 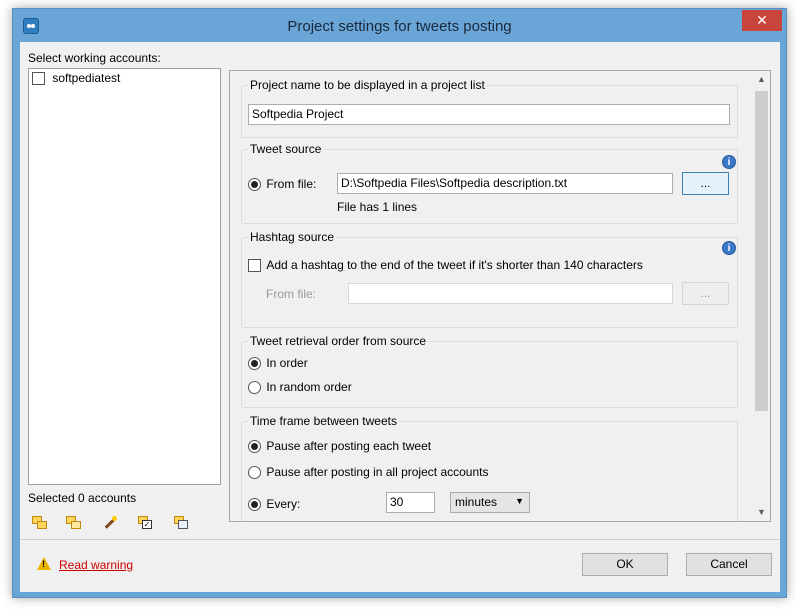 I want to click on check-all-icon: ✓, so click(x=146, y=523).